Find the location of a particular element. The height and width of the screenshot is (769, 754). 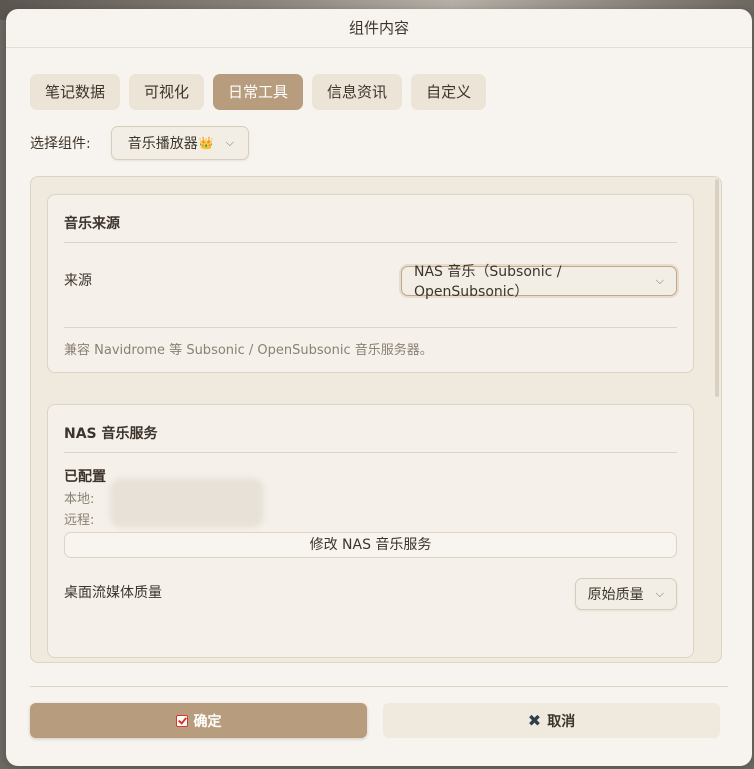

dialog-title: 组件内容 is located at coordinates (379, 28).